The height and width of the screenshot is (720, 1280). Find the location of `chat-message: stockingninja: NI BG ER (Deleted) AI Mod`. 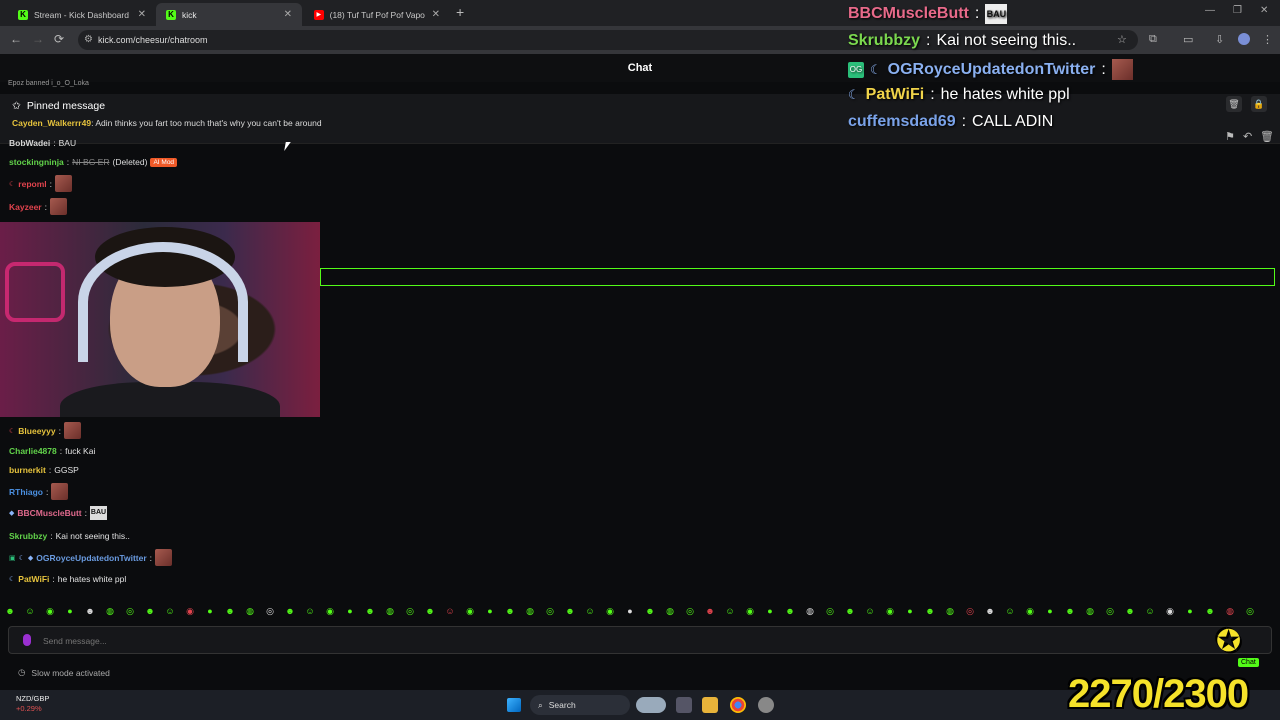

chat-message: stockingninja: NI BG ER (Deleted) AI Mod is located at coordinates (93, 162).